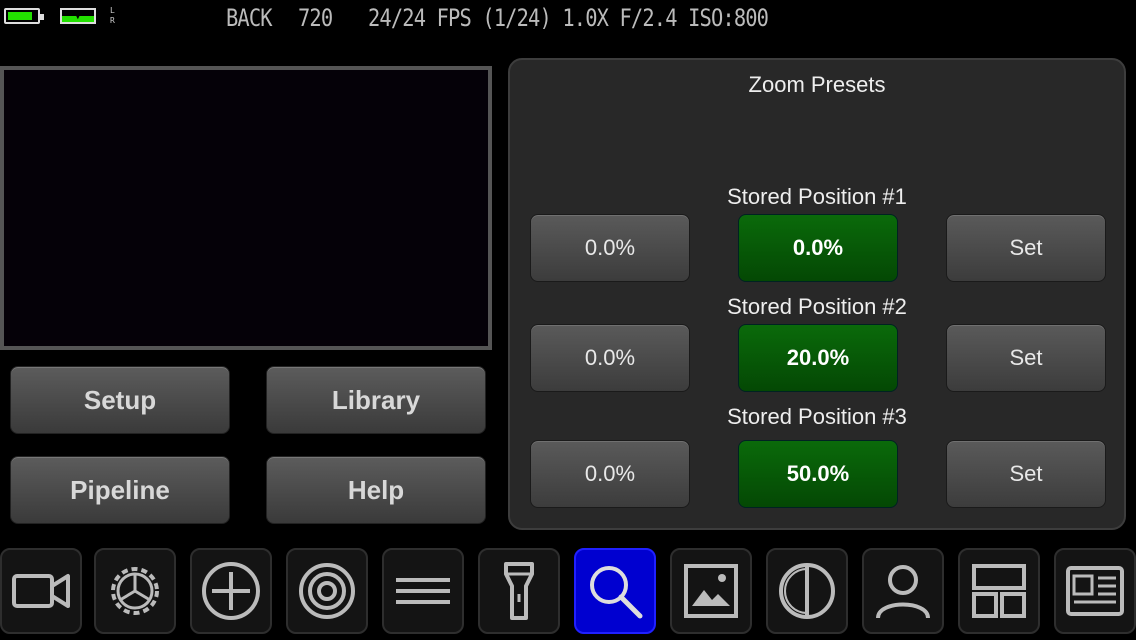  I want to click on news-layout-icon, so click(1095, 591).